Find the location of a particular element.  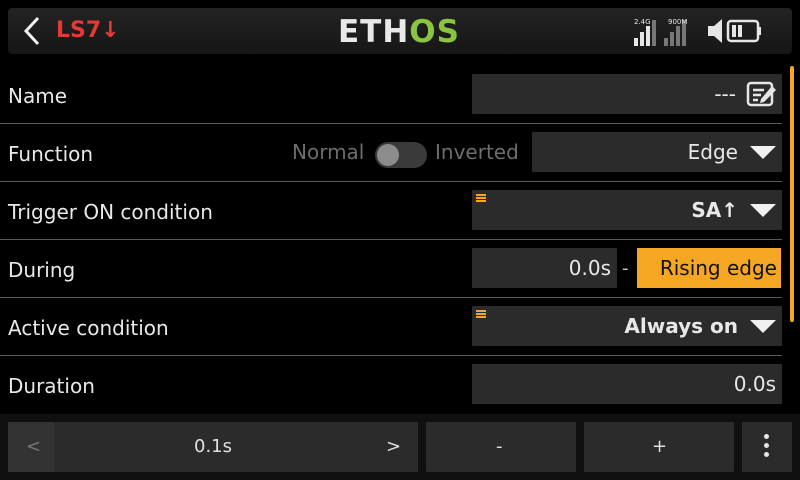

footer-toolbar: < 0.1s > - + is located at coordinates (400, 447).